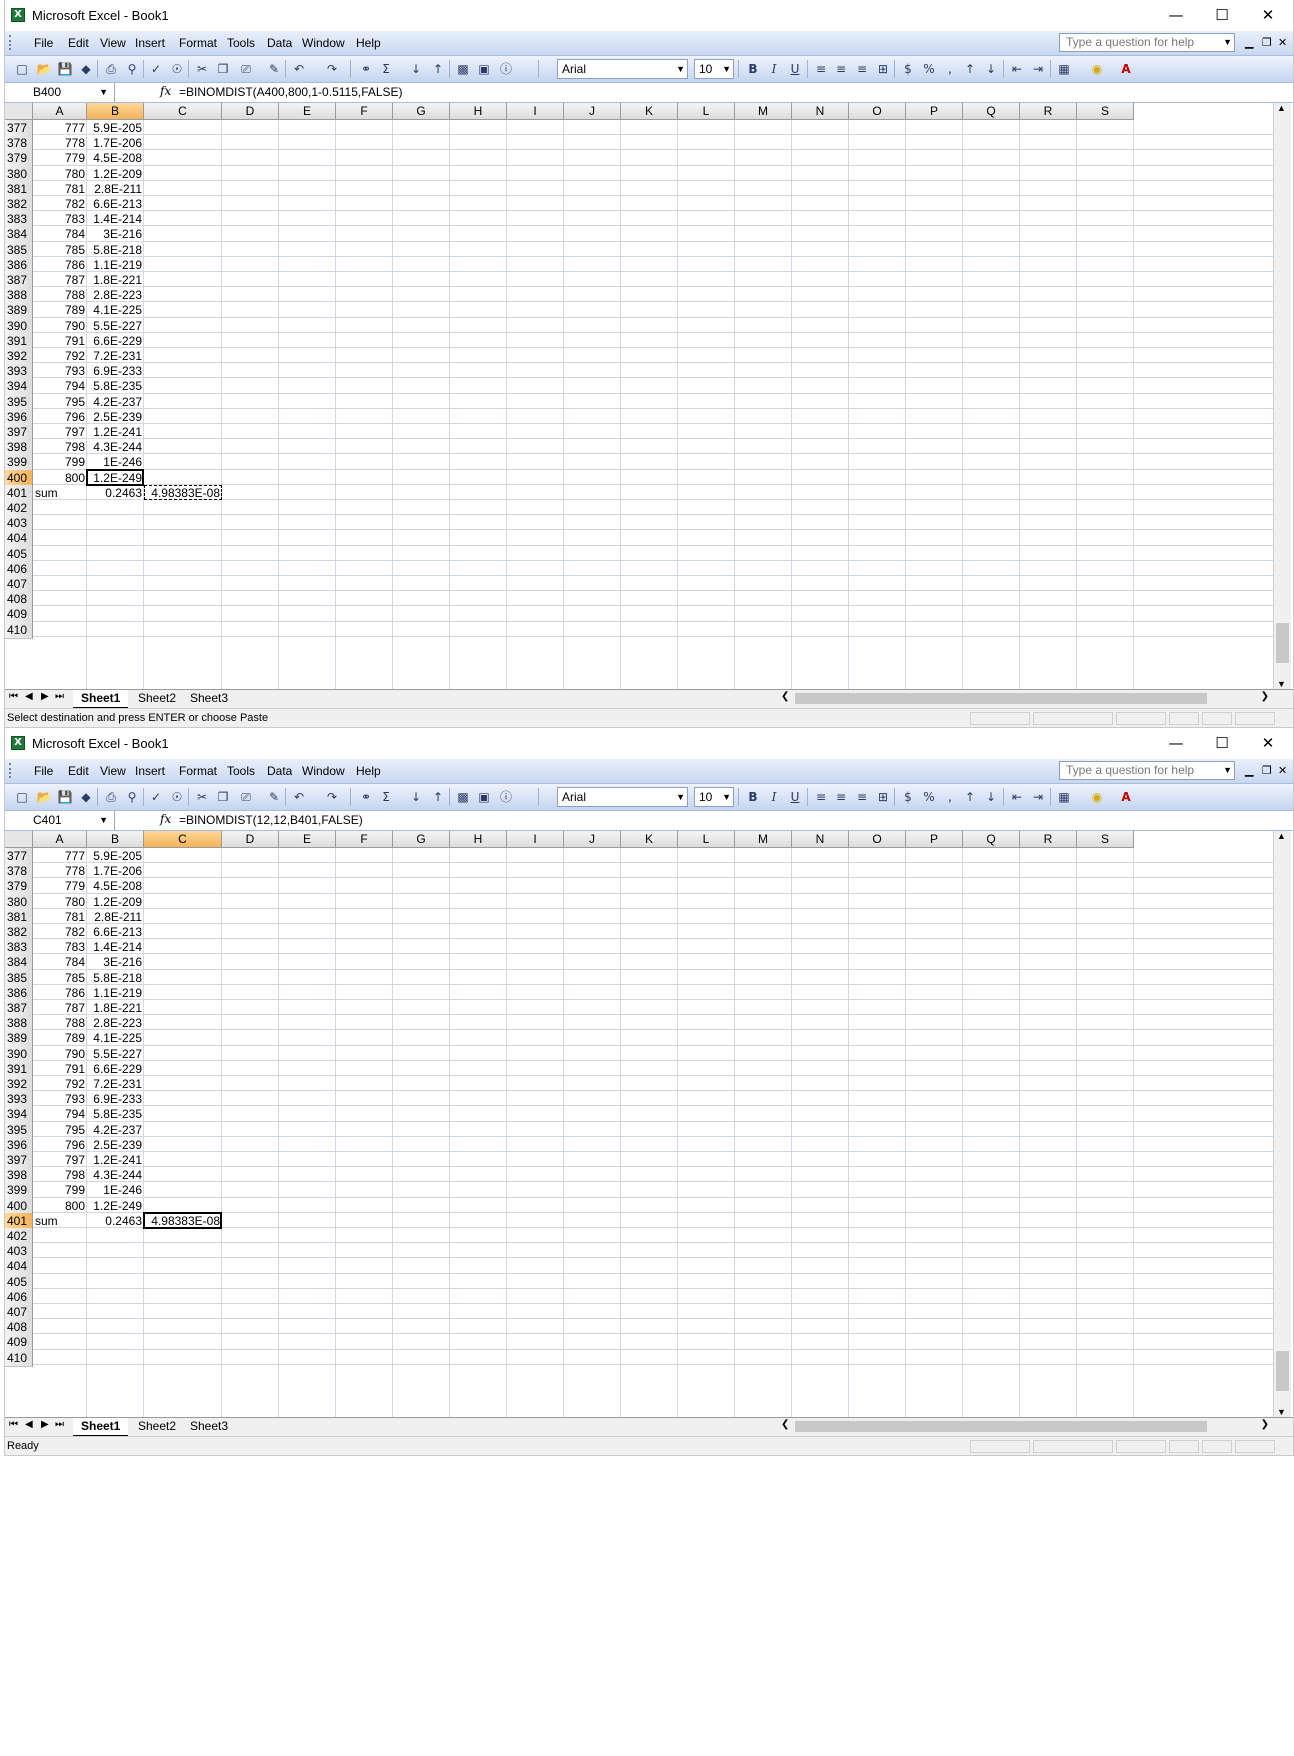 Image resolution: width=1294 pixels, height=1756 pixels. What do you see at coordinates (1282, 1124) in the screenshot?
I see `vertical-scrollbar: ▲ ▼` at bounding box center [1282, 1124].